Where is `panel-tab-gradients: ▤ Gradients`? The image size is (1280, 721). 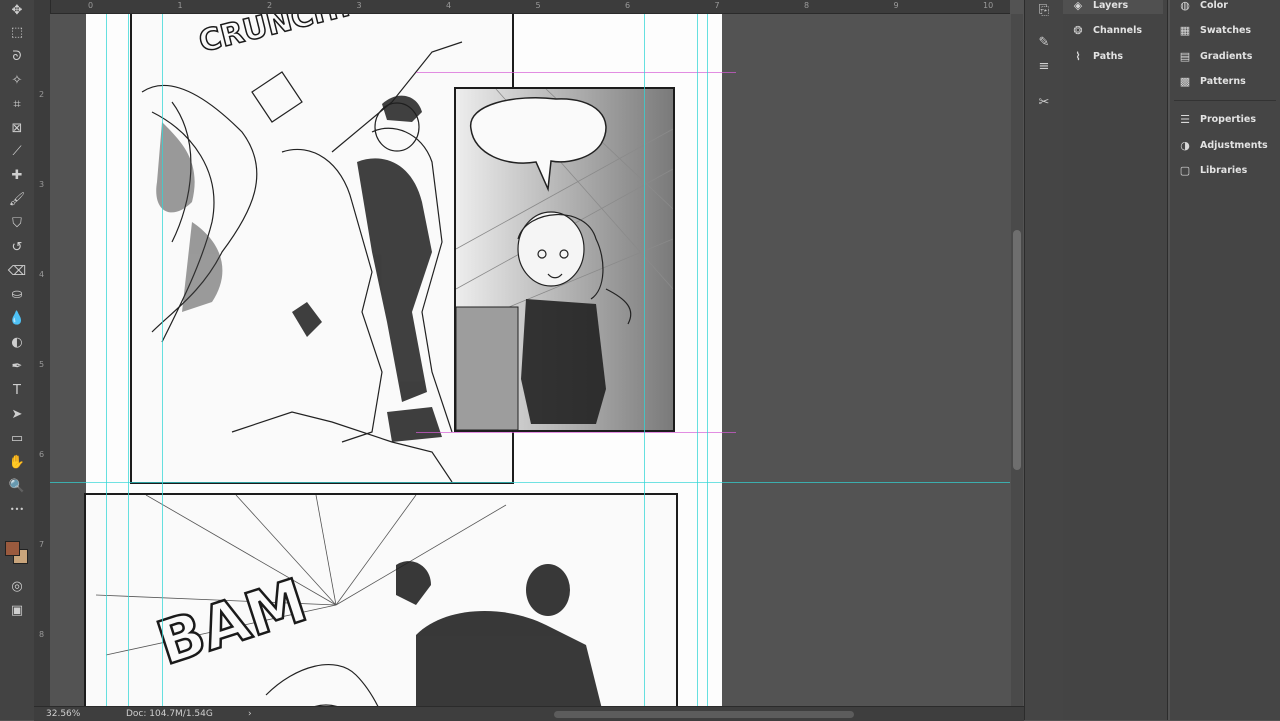 panel-tab-gradients: ▤ Gradients is located at coordinates (1215, 56).